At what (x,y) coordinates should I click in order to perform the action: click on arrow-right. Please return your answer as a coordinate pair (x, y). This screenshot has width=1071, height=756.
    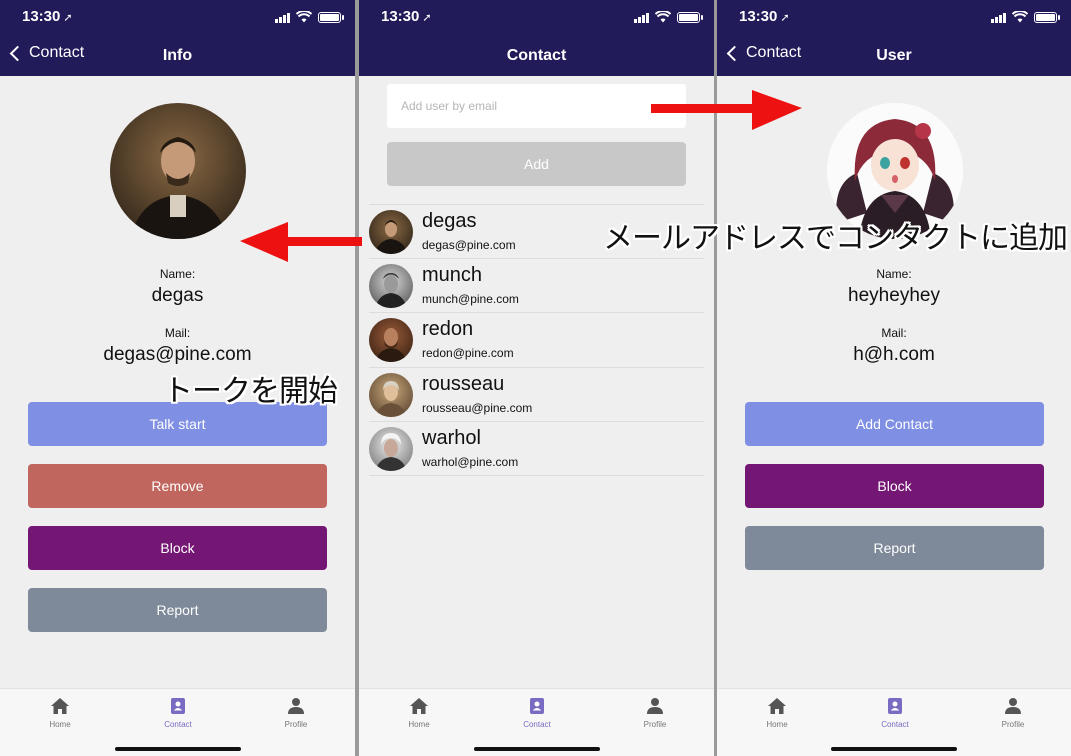
    Looking at the image, I should click on (726, 110).